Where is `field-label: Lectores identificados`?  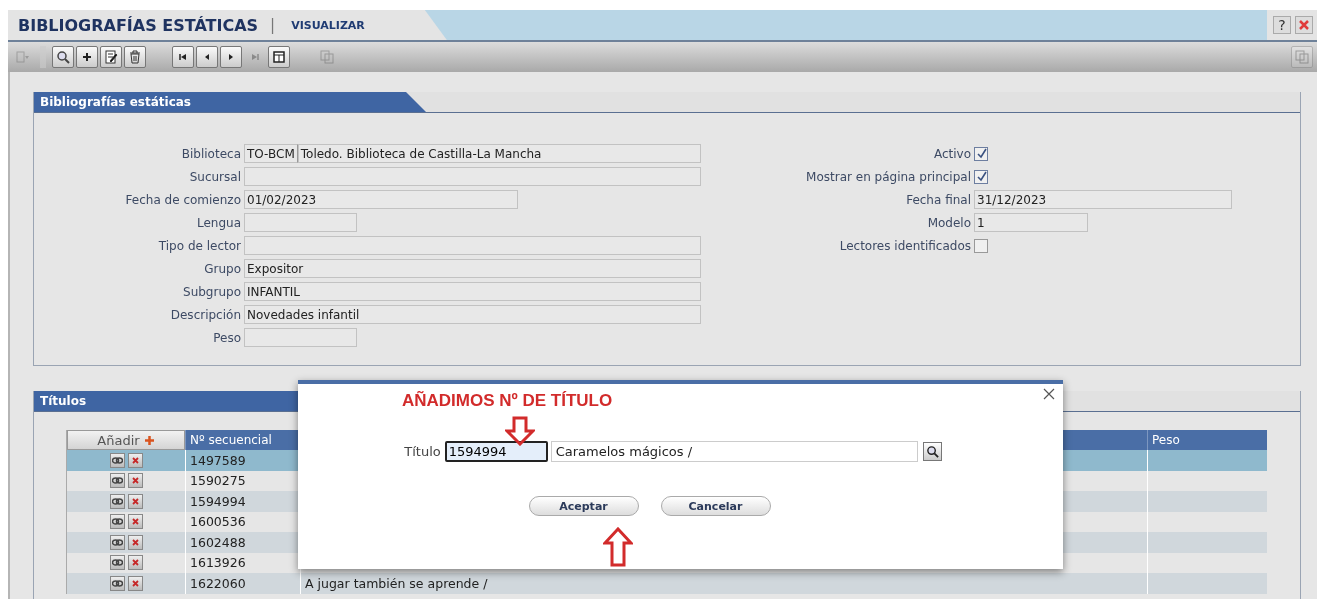 field-label: Lectores identificados is located at coordinates (905, 245).